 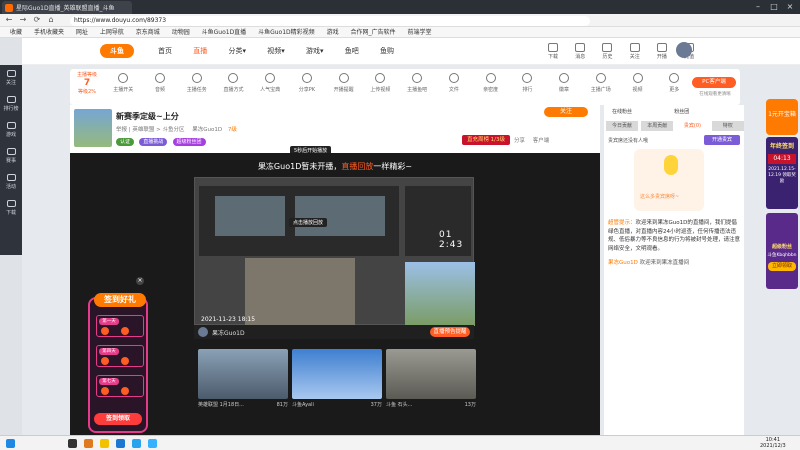 I want to click on streamer-avatar, so click(x=203, y=332).